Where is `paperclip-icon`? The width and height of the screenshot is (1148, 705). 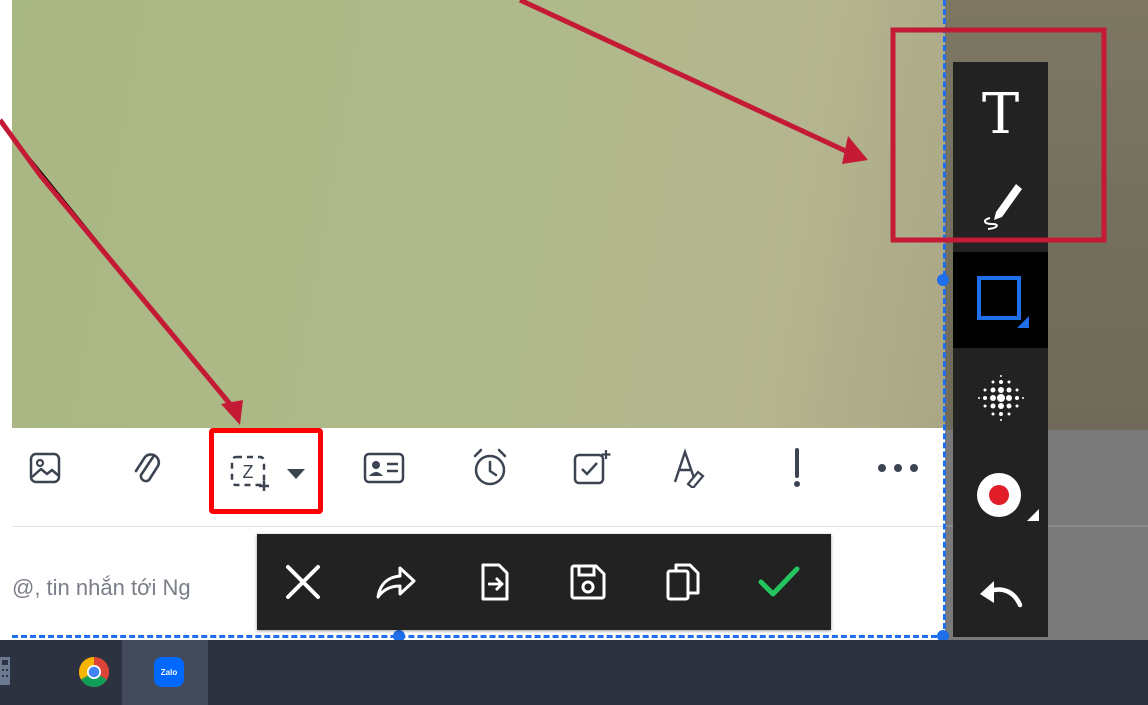 paperclip-icon is located at coordinates (147, 468).